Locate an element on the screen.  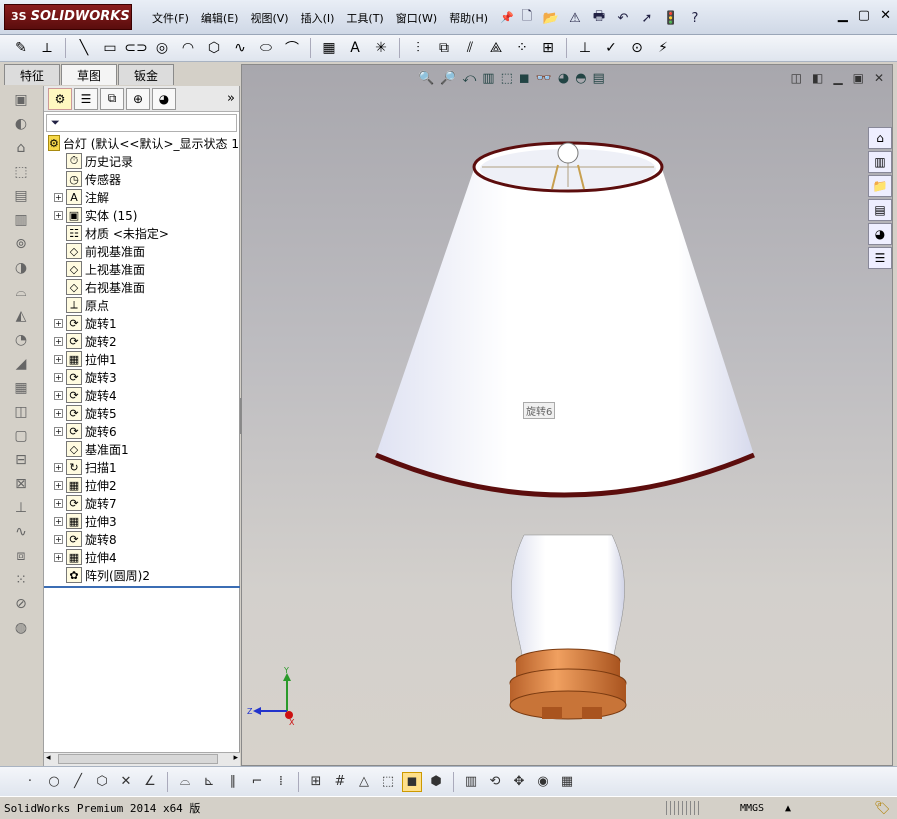
menu-file: 文件(F) is located at coordinates (170, 18).